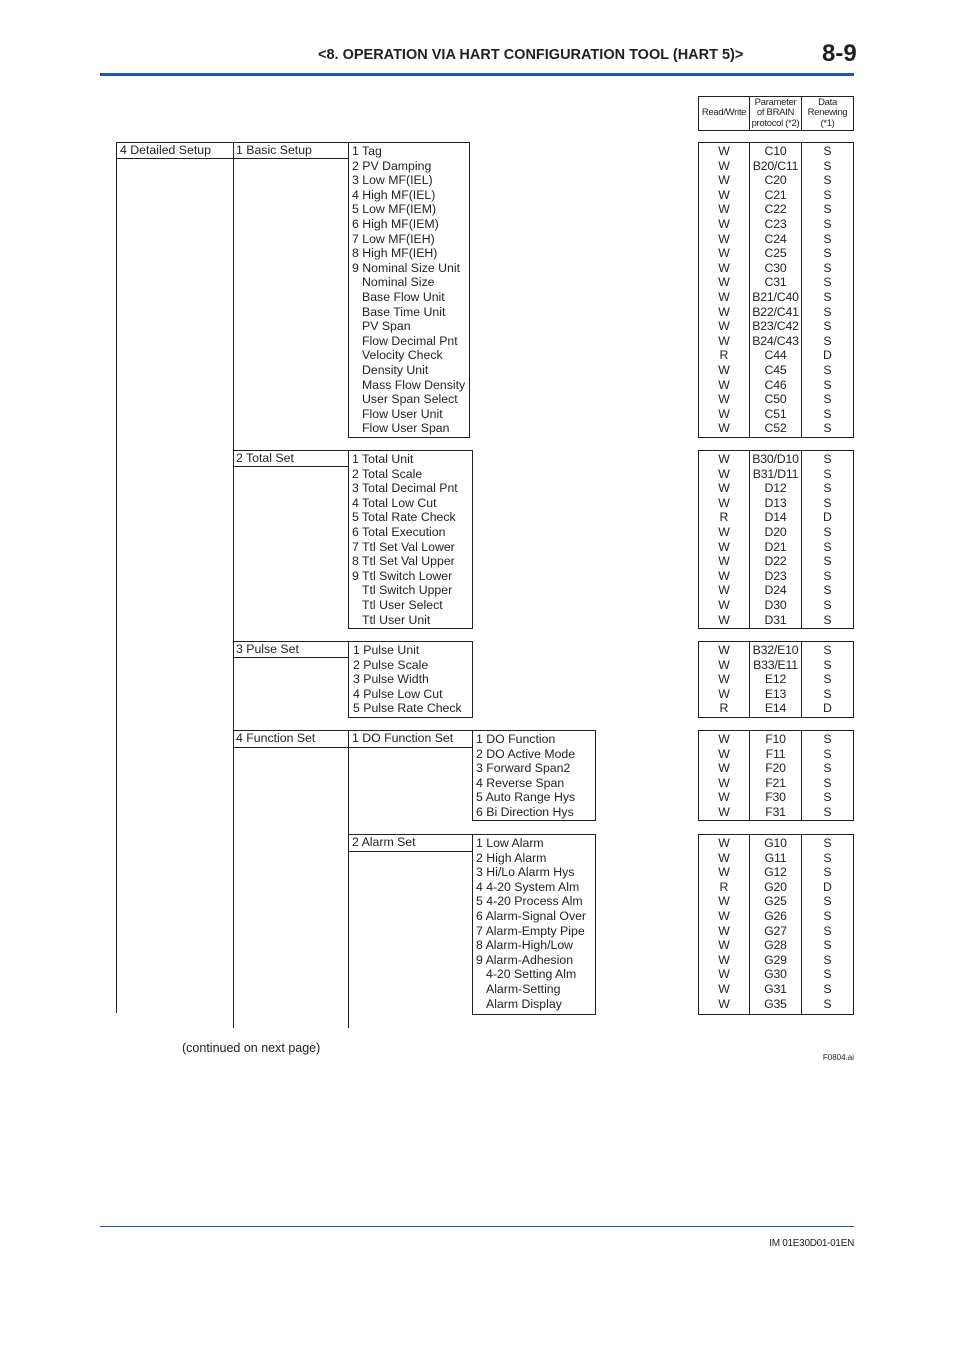  I want to click on brain-parameter-cell: D14, so click(775, 517).